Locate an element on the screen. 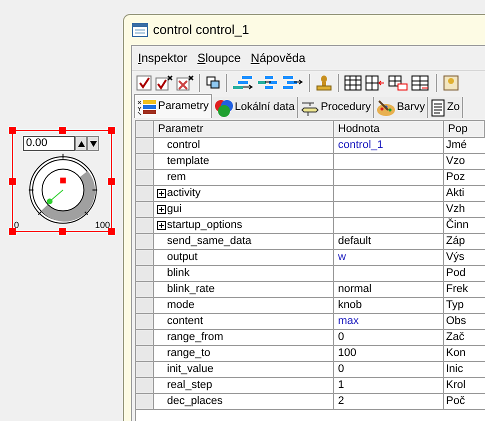 The width and height of the screenshot is (485, 421). parameter-value: control_1 is located at coordinates (361, 145).